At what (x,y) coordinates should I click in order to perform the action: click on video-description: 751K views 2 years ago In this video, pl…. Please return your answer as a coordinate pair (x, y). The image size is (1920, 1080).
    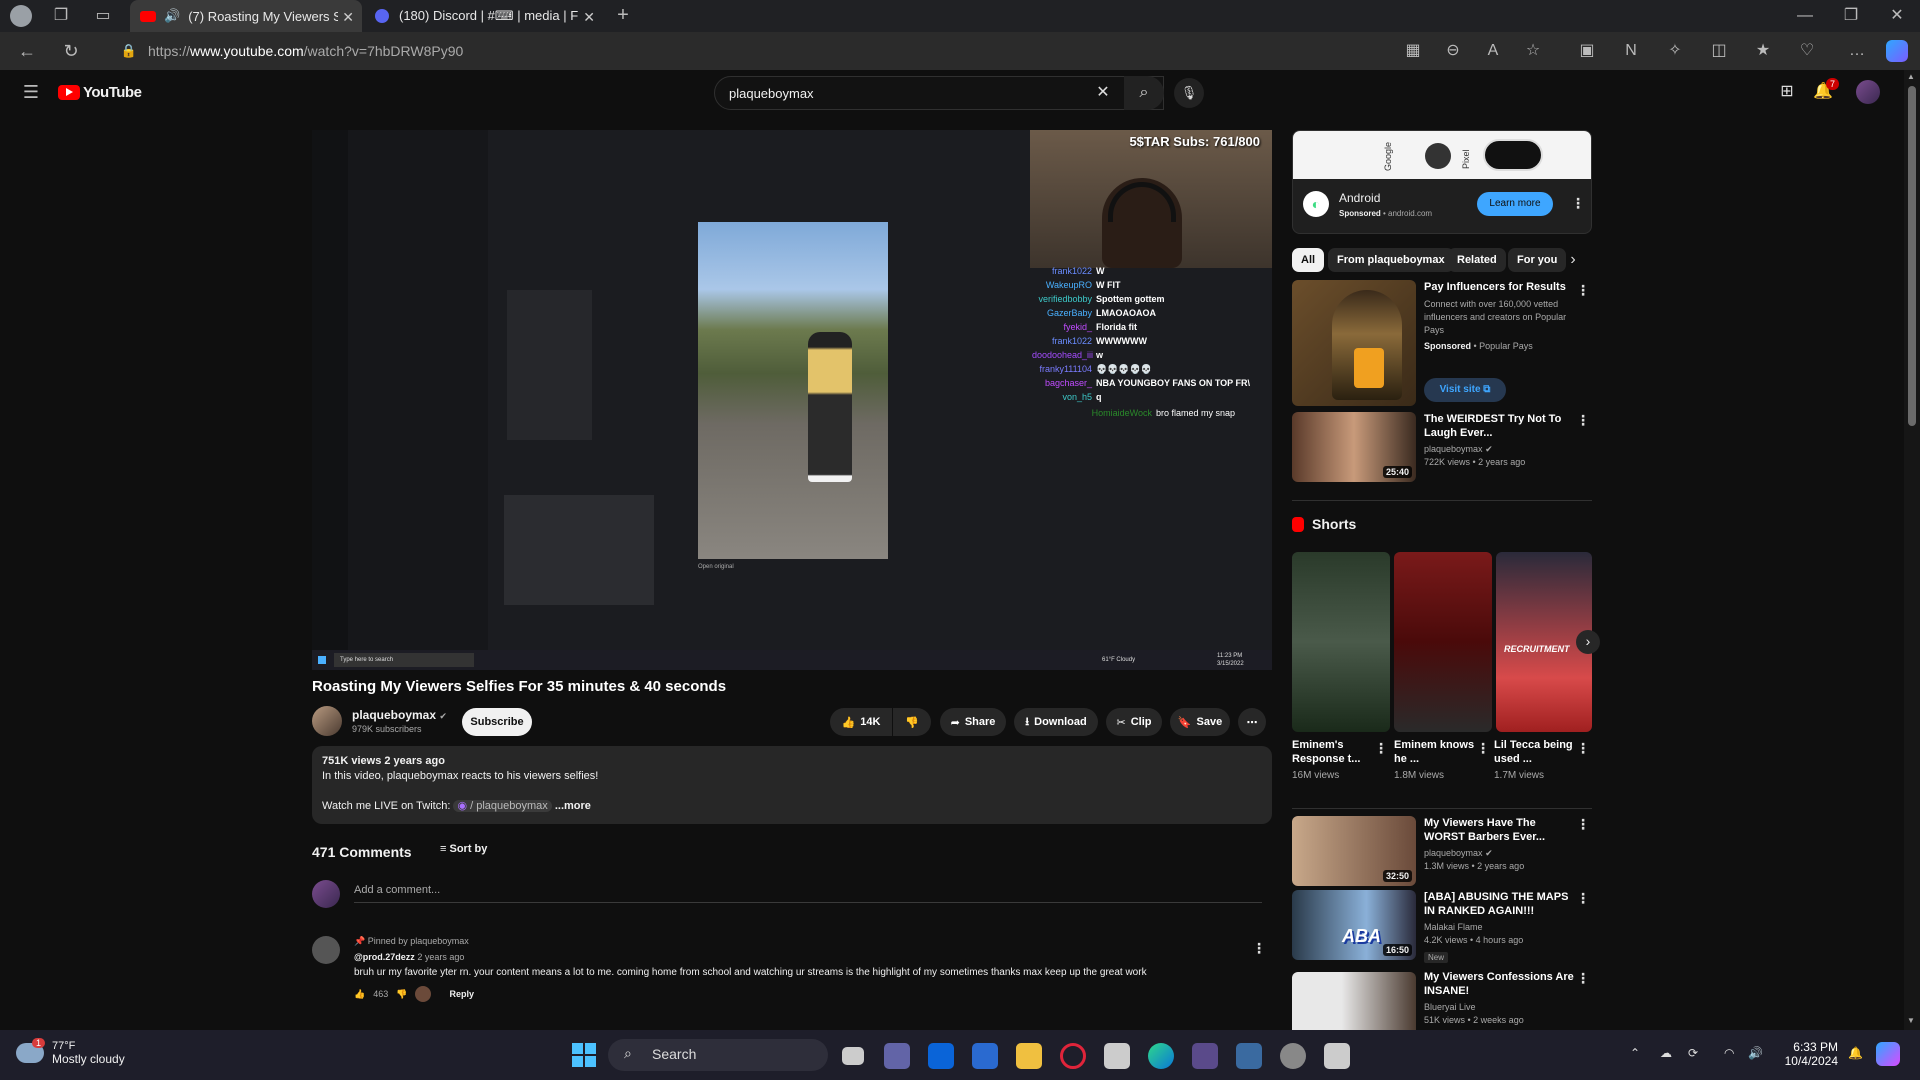
    Looking at the image, I should click on (792, 785).